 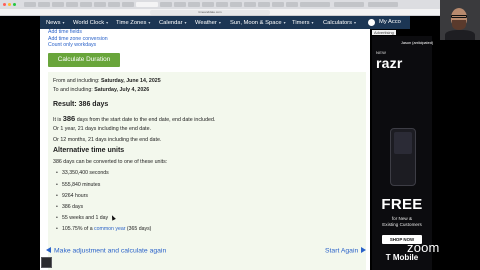 What do you see at coordinates (460, 20) in the screenshot?
I see `webcam-video` at bounding box center [460, 20].